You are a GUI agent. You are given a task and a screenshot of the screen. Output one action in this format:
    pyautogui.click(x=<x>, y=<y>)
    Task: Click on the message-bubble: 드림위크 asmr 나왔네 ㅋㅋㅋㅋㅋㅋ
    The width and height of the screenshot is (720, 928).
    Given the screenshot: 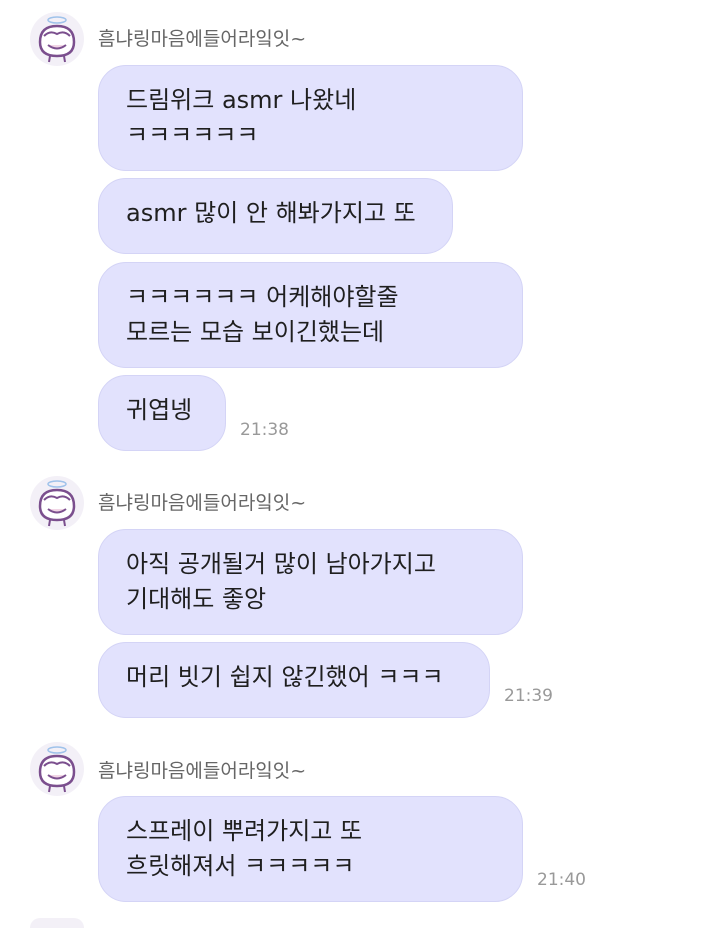 What is the action you would take?
    pyautogui.click(x=310, y=118)
    